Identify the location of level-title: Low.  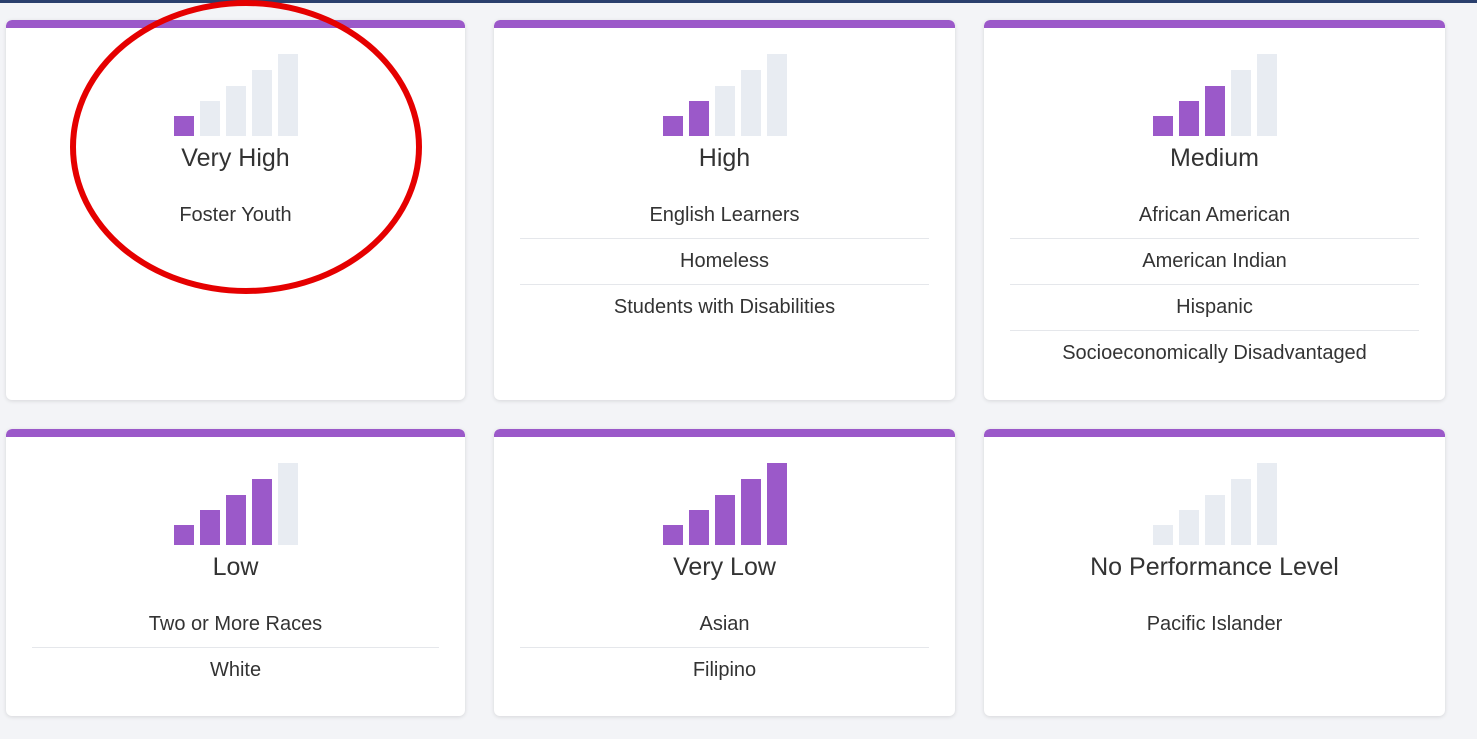
(235, 567).